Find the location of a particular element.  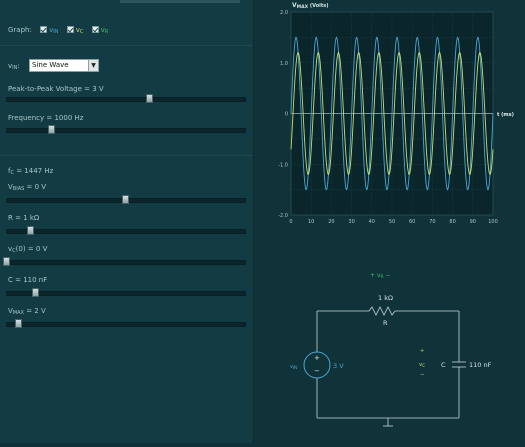

vpp-label: Peak-to-Peak Voltage = 3 V is located at coordinates (56, 89).